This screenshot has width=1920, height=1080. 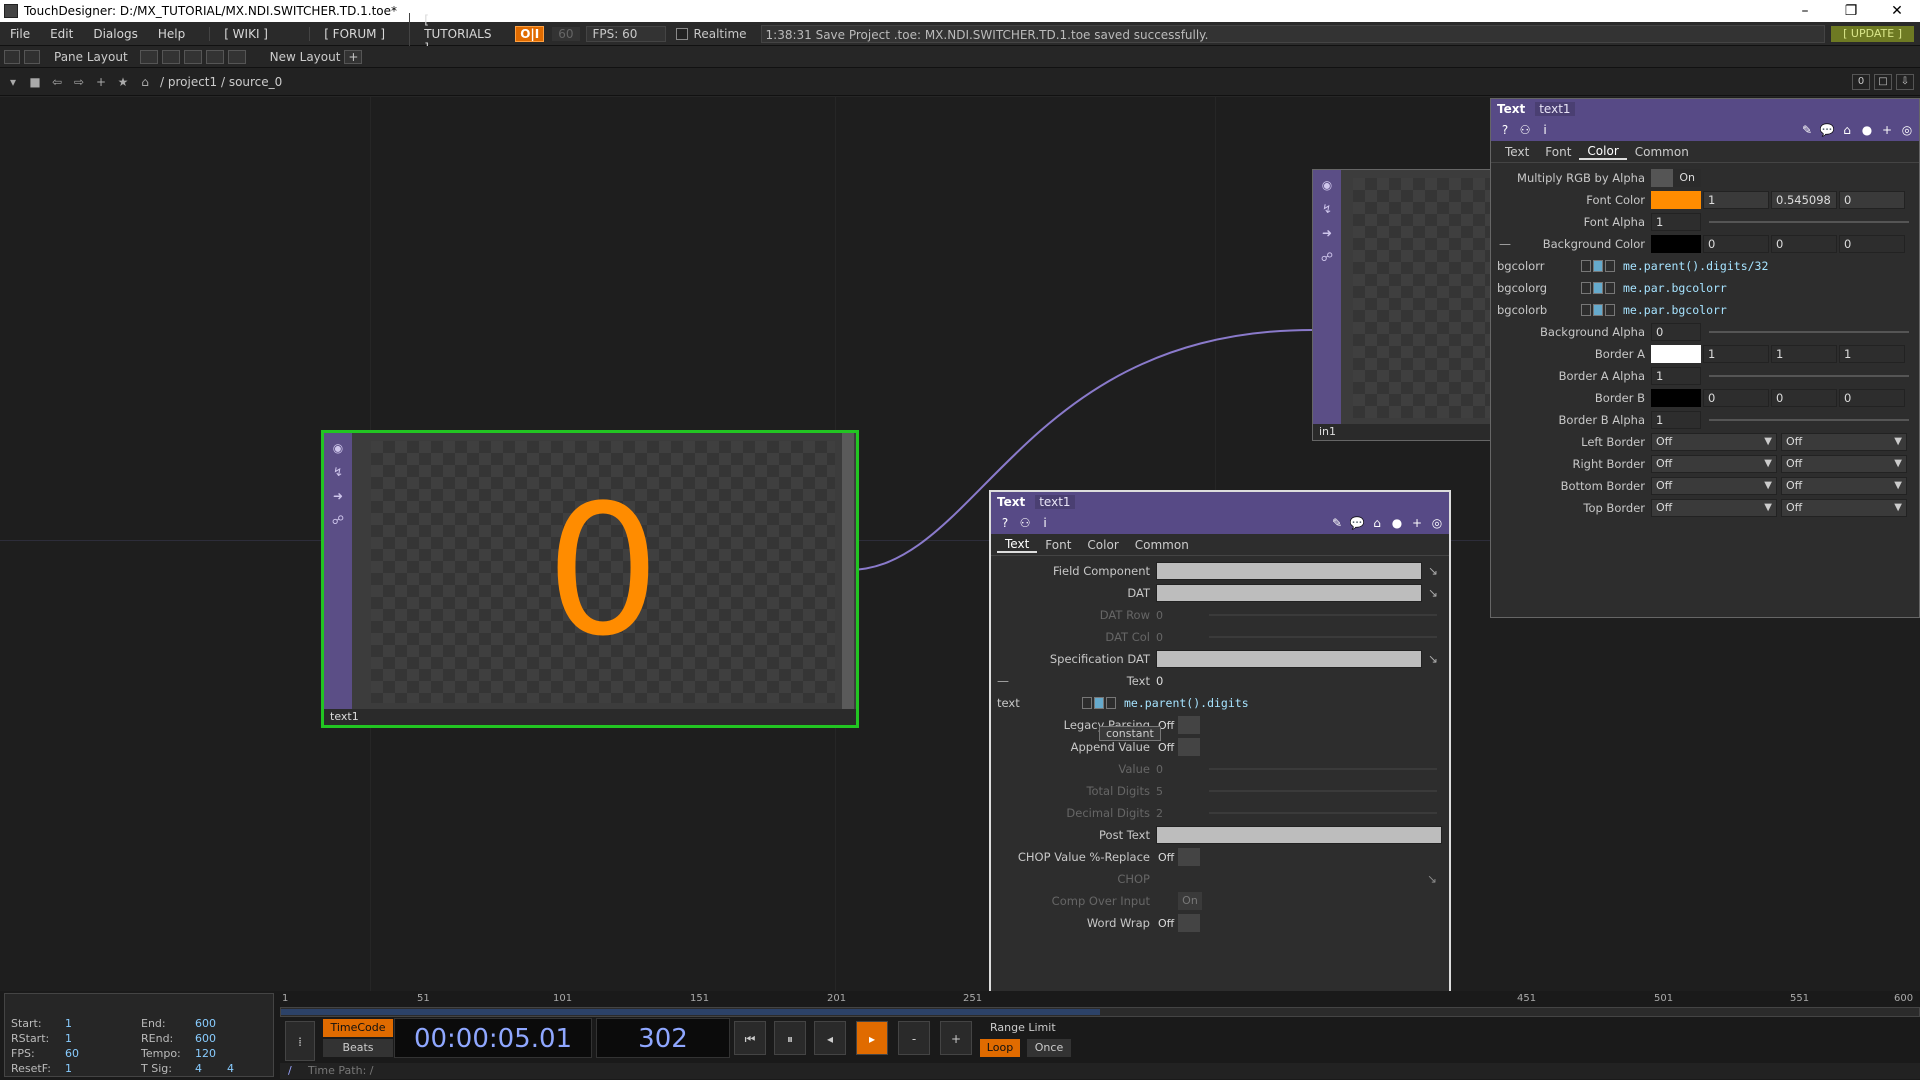 What do you see at coordinates (1676, 376) in the screenshot?
I see `border-a-alpha-value: 1` at bounding box center [1676, 376].